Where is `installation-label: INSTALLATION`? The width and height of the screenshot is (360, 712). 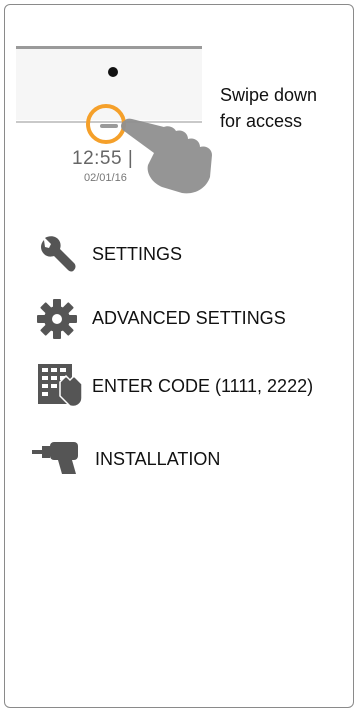
installation-label: INSTALLATION is located at coordinates (158, 459).